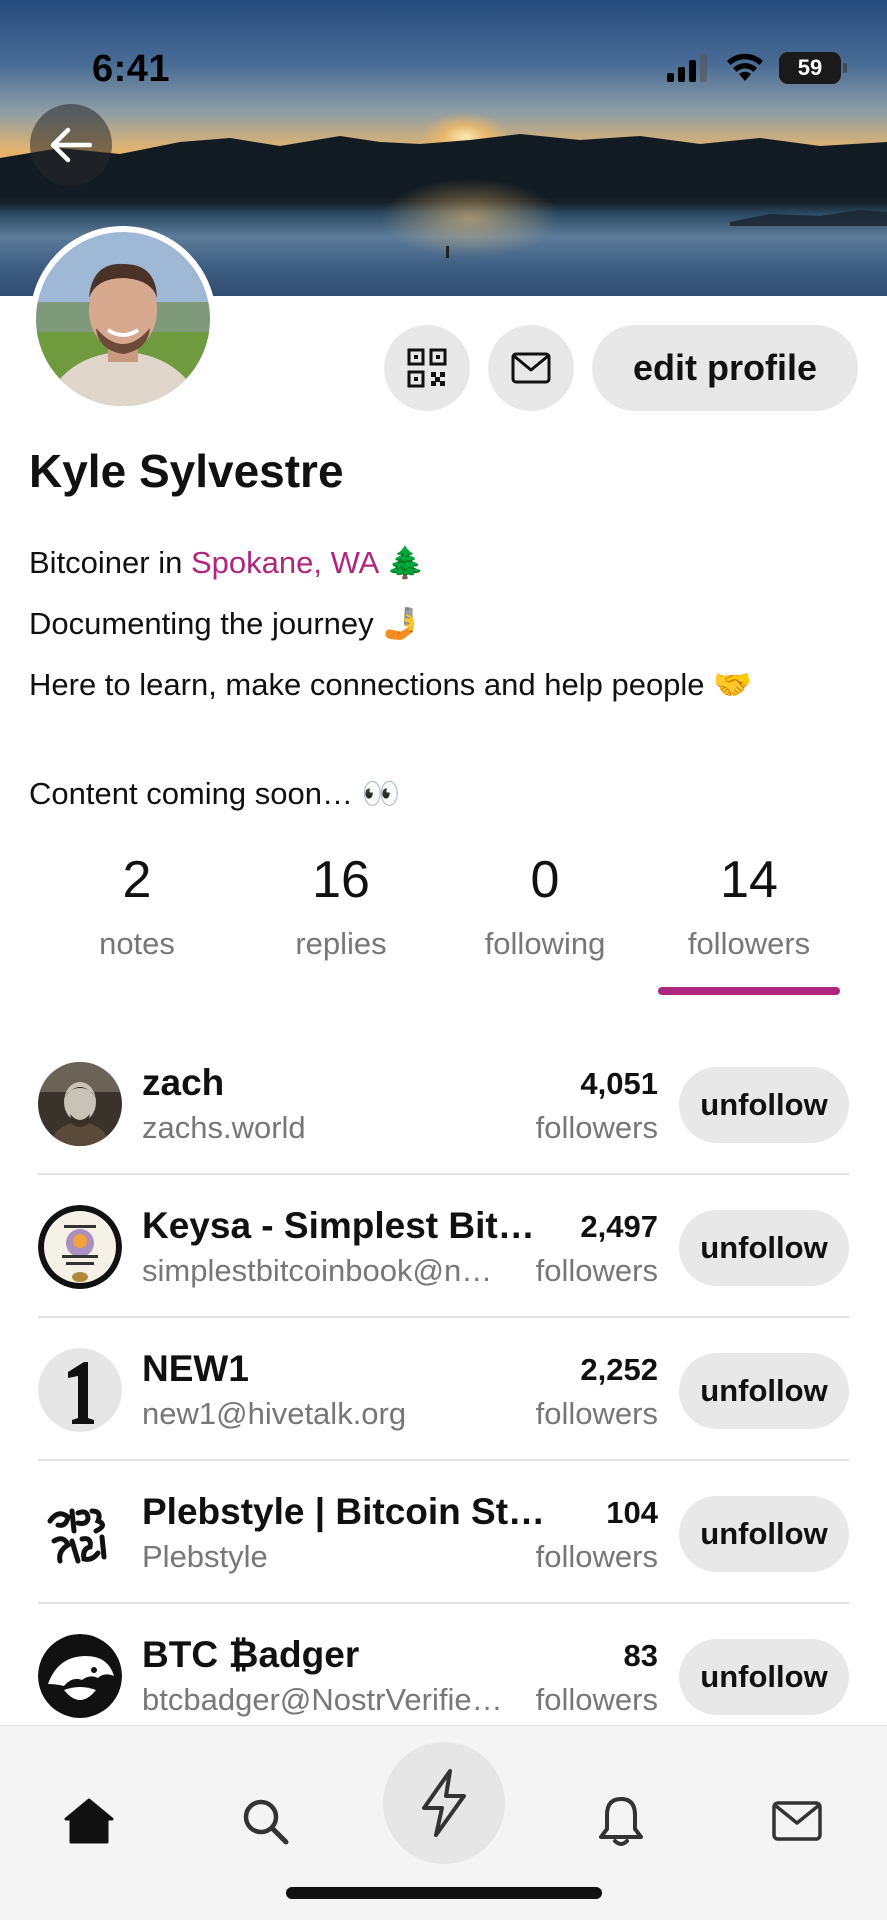 This screenshot has height=1920, width=887. I want to click on notes-count: 2, so click(137, 880).